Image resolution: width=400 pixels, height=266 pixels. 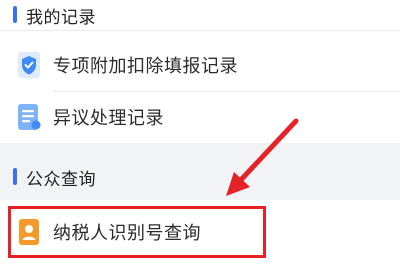 What do you see at coordinates (61, 180) in the screenshot?
I see `section-title-public: 公众查询` at bounding box center [61, 180].